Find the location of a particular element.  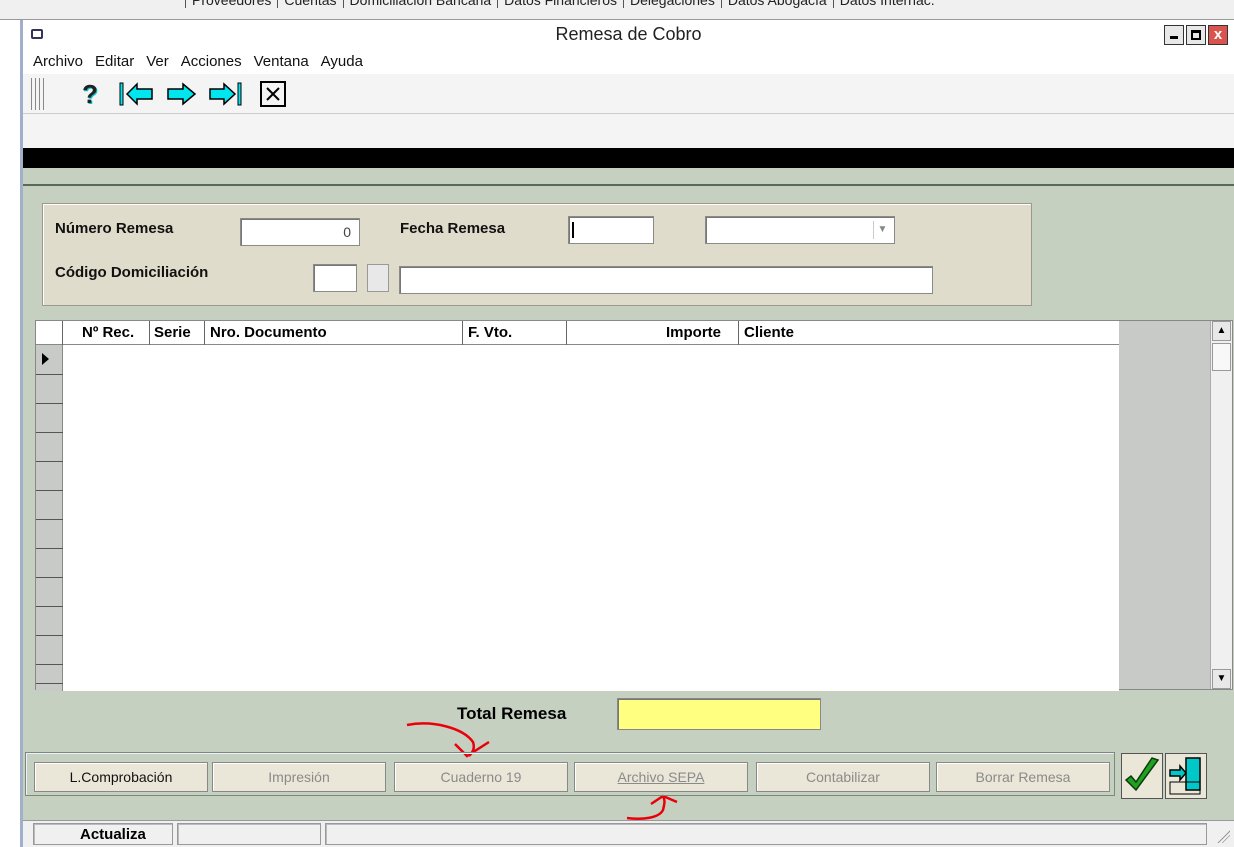

window-title: Remesa de Cobro is located at coordinates (628, 34).